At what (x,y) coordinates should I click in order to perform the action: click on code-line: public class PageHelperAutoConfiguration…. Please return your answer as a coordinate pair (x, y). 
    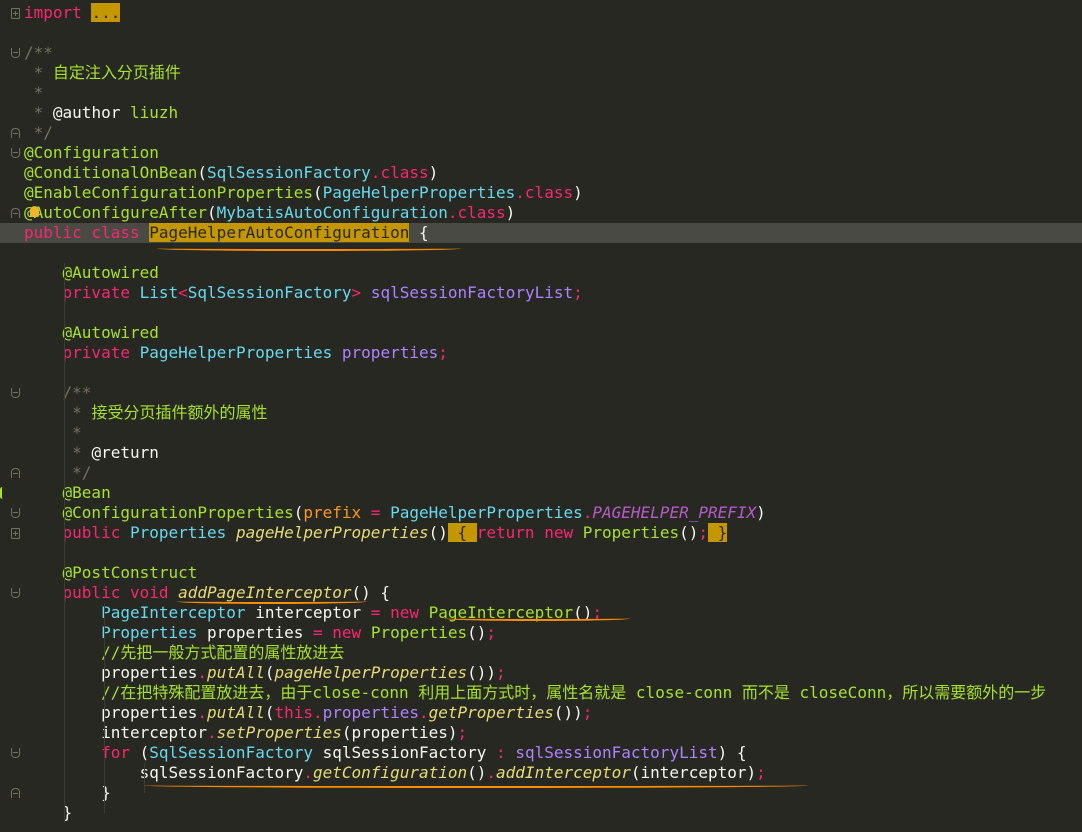
    Looking at the image, I should click on (541, 233).